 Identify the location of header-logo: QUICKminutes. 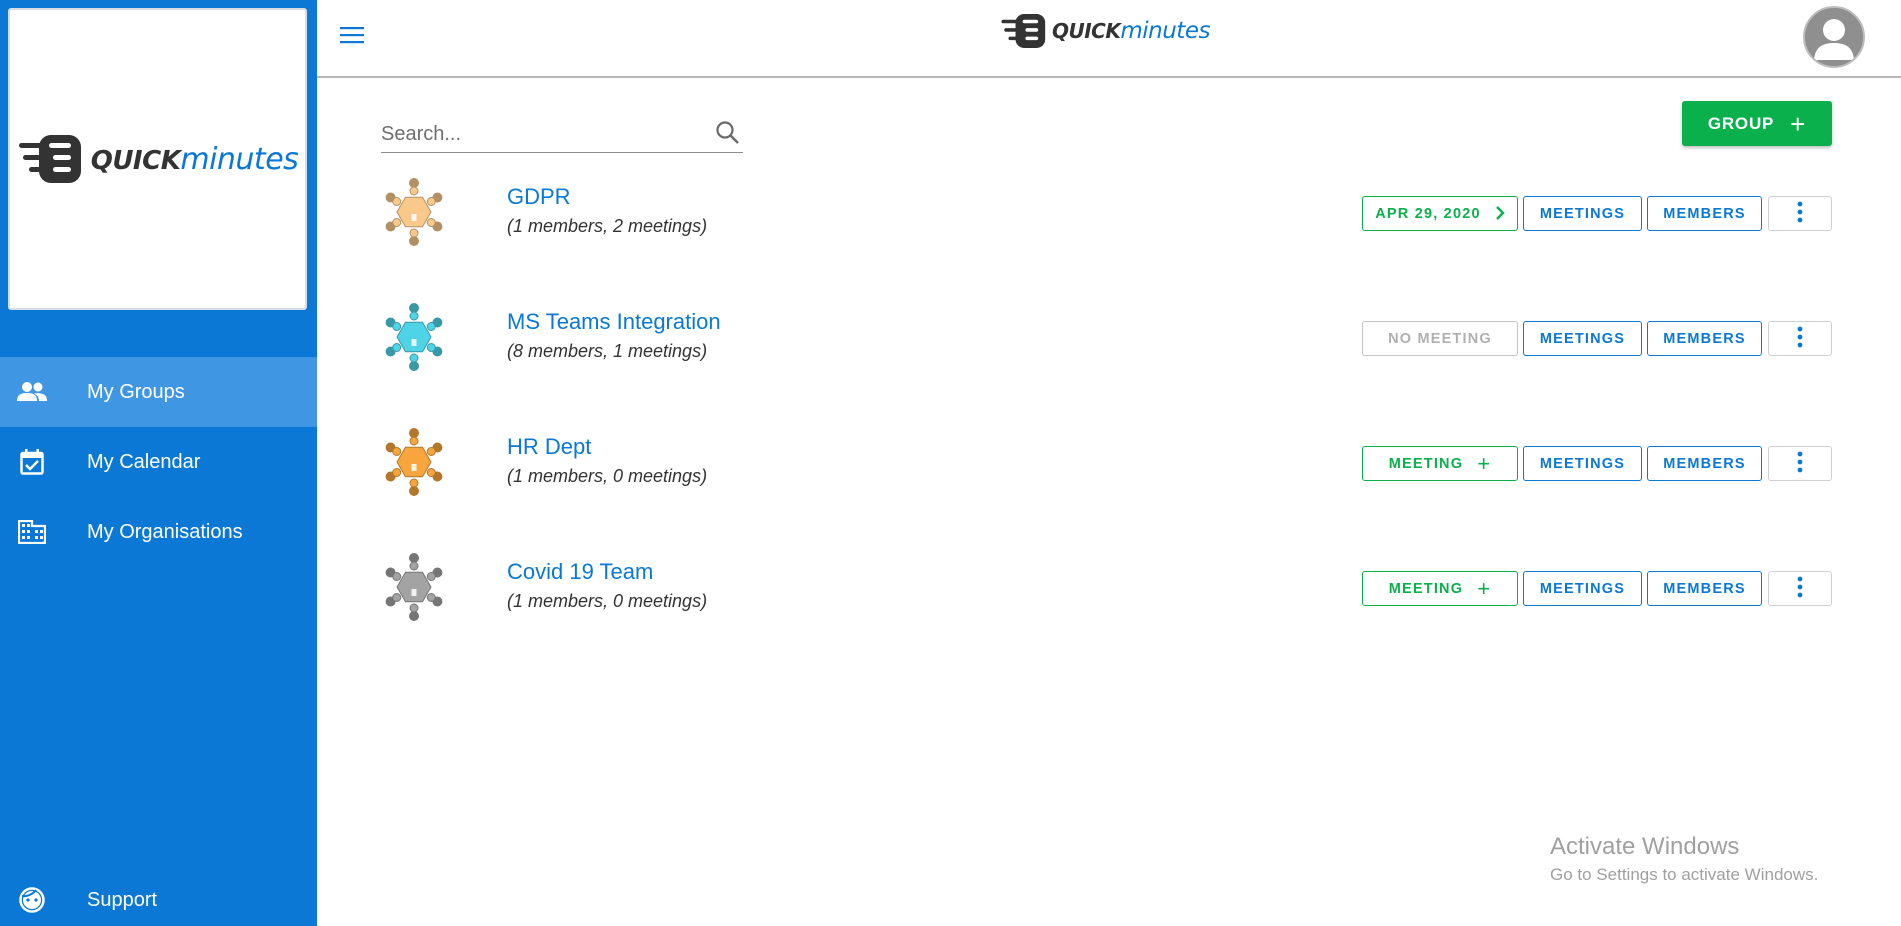
(1105, 31).